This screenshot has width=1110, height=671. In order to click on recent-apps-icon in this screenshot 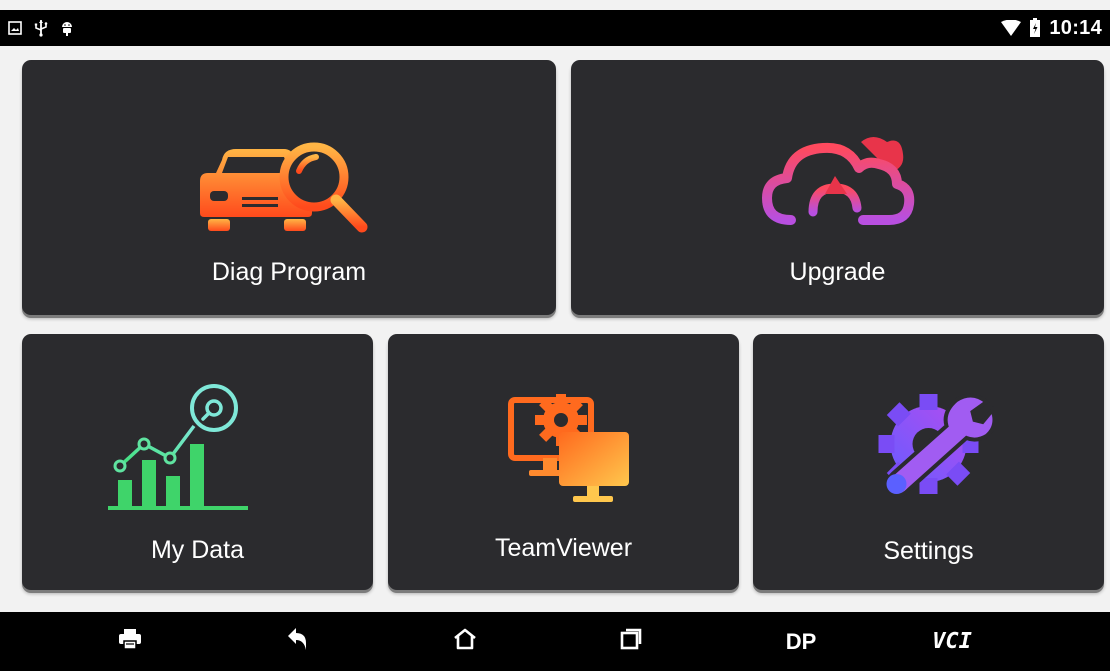, I will do `click(631, 641)`.